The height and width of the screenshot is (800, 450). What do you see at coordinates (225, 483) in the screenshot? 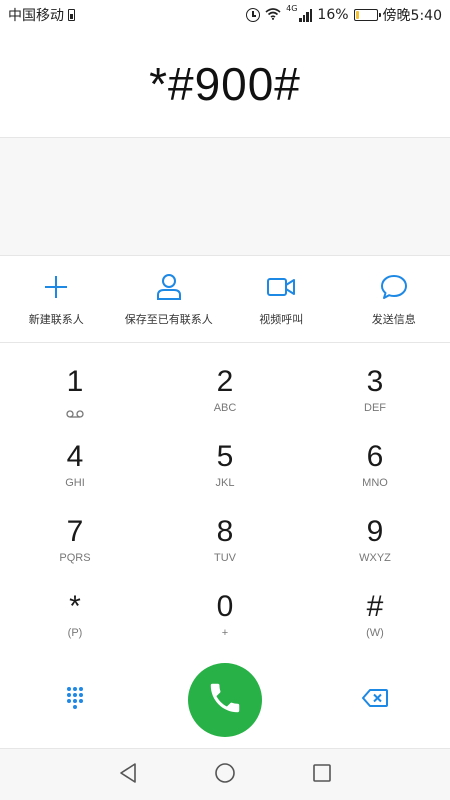
I see `key-letters: JKL` at bounding box center [225, 483].